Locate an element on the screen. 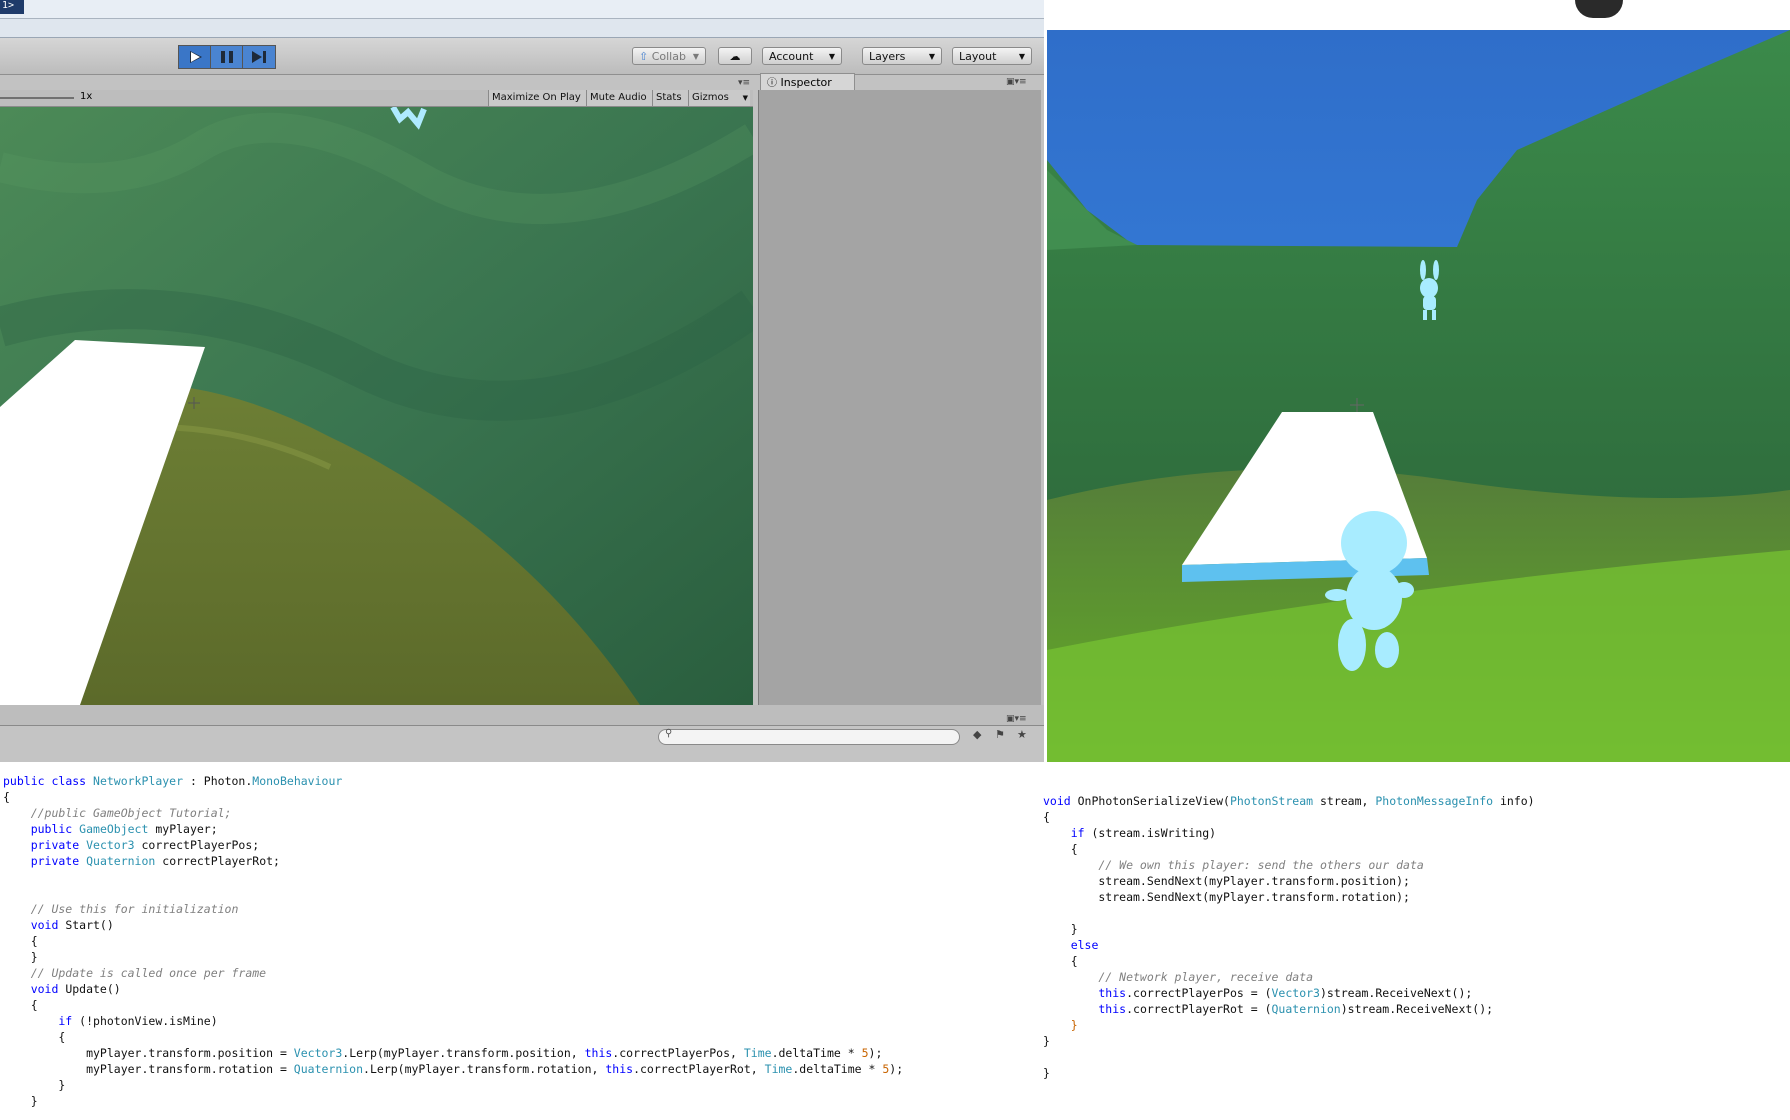 Image resolution: width=1790 pixels, height=1120 pixels. code-line: else is located at coordinates (1413, 945).